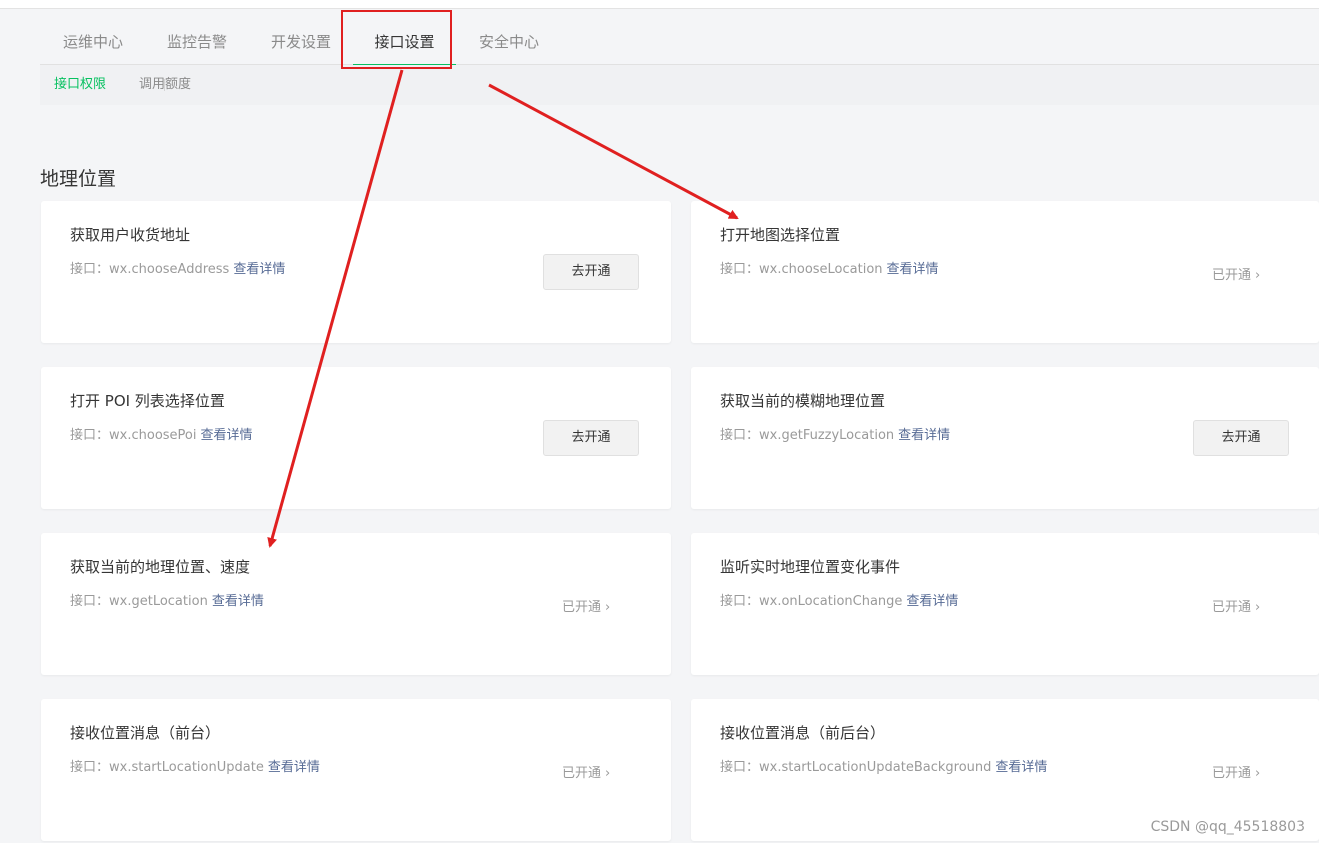 The image size is (1319, 843). Describe the element at coordinates (169, 269) in the screenshot. I see `api-method: wx.chooseAddress` at that location.